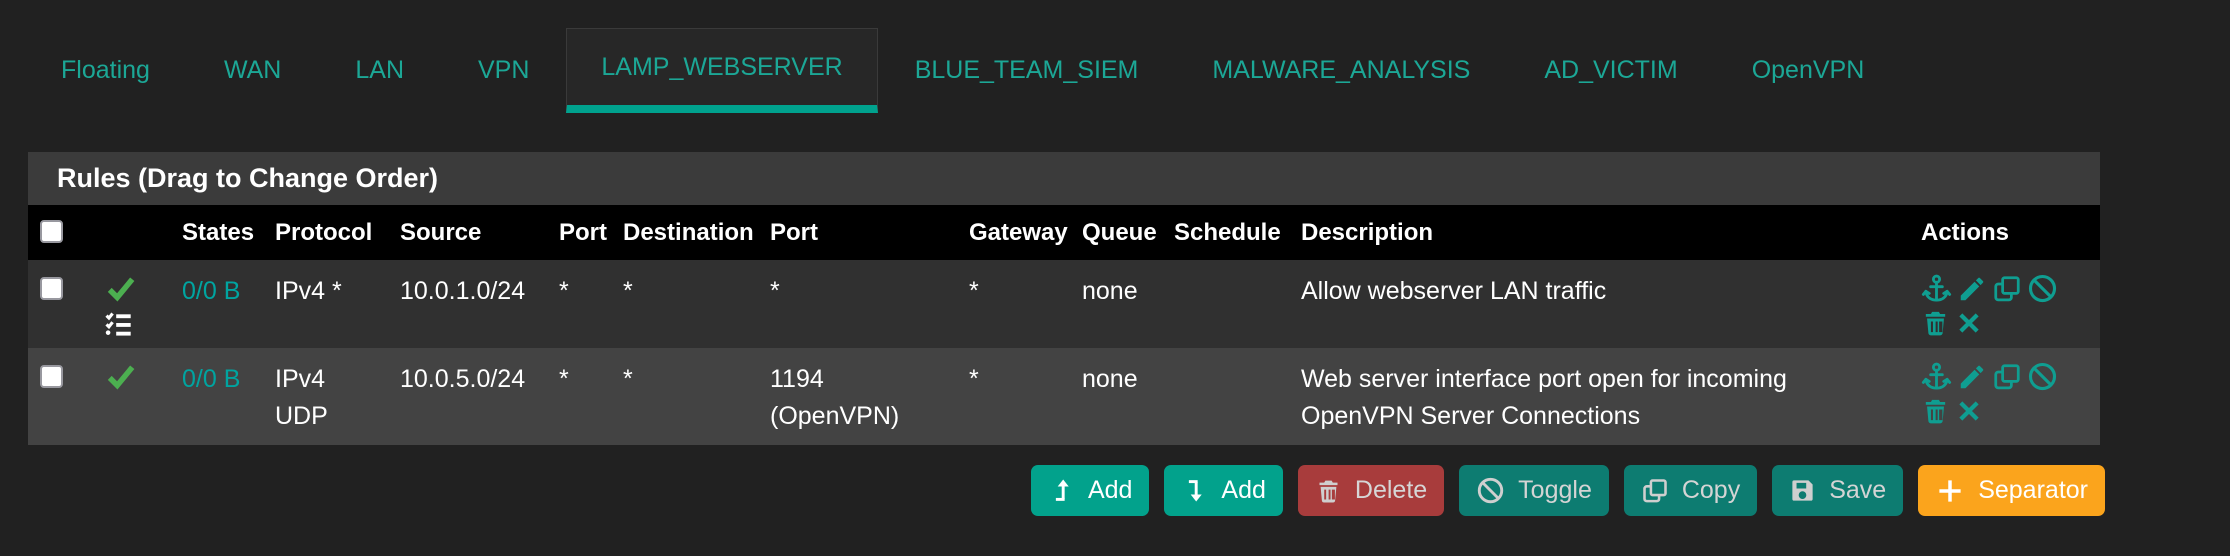 Image resolution: width=2230 pixels, height=556 pixels. What do you see at coordinates (1371, 490) in the screenshot?
I see `delete-button: Delete` at bounding box center [1371, 490].